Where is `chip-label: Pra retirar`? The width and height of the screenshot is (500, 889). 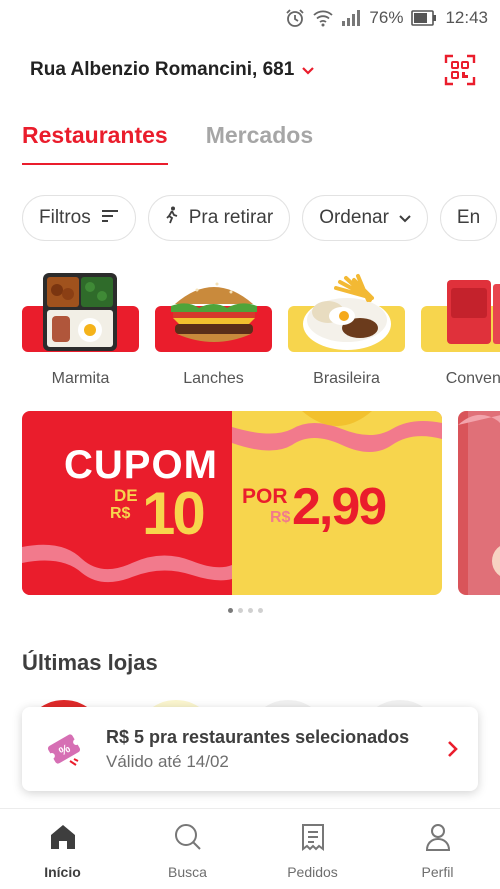 chip-label: Pra retirar is located at coordinates (231, 217).